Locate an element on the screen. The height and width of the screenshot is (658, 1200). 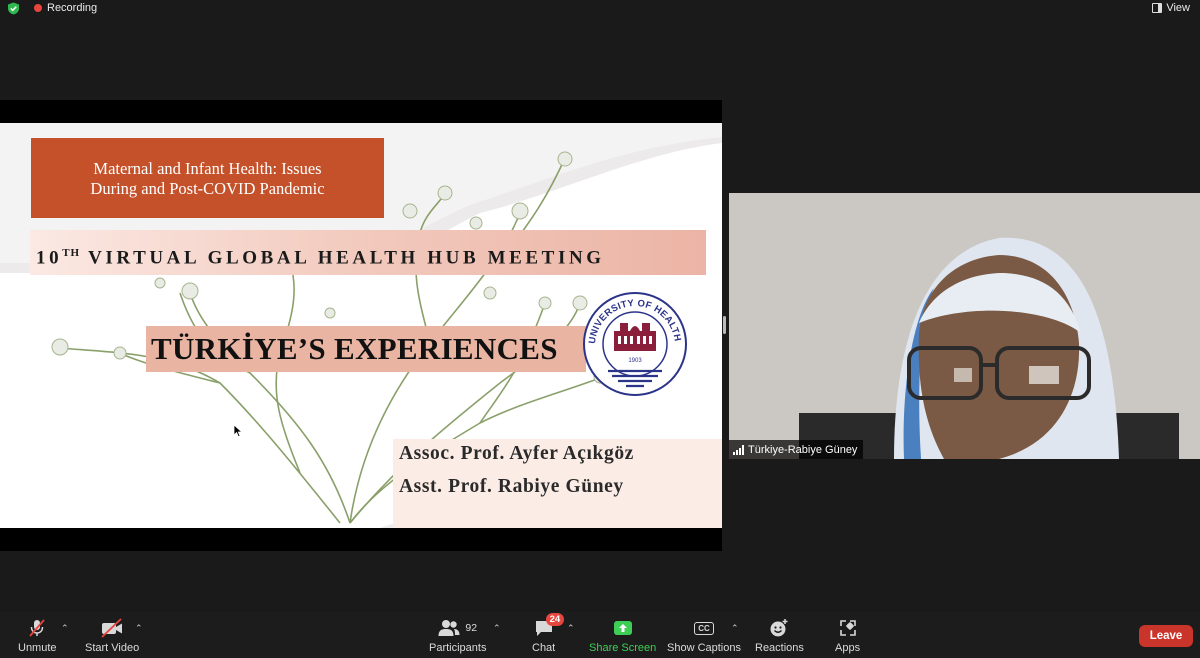
author-1: Assoc. Prof. Ayfer Açıkgöz is located at coordinates (516, 453).